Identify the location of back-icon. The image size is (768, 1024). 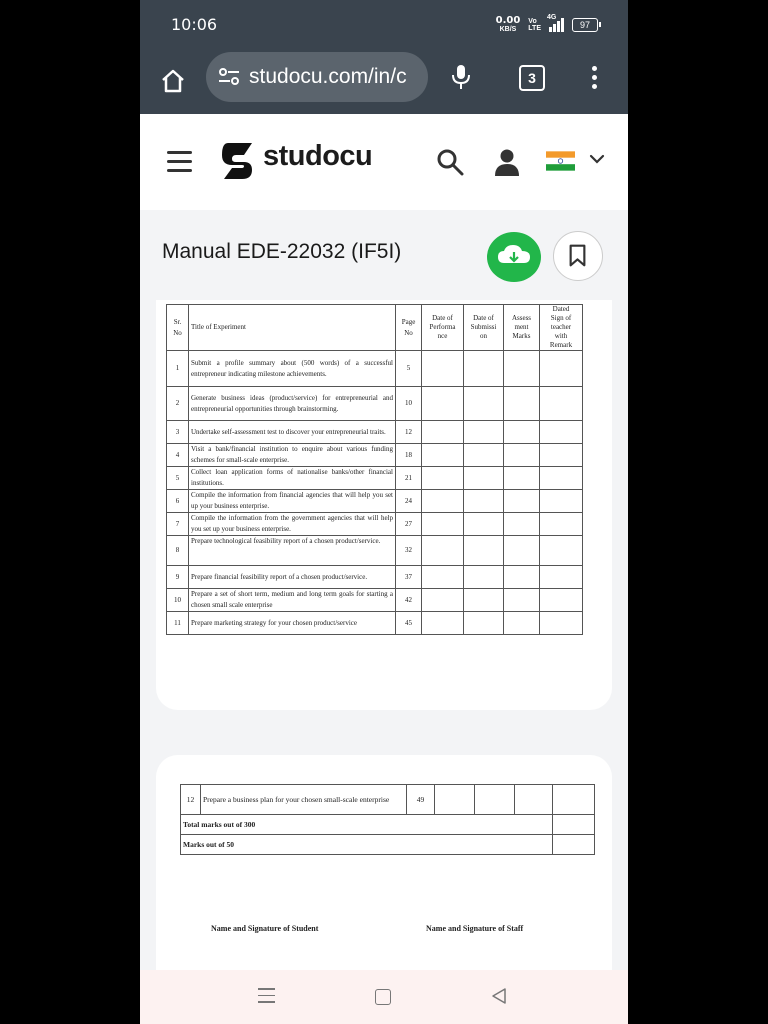
(499, 996).